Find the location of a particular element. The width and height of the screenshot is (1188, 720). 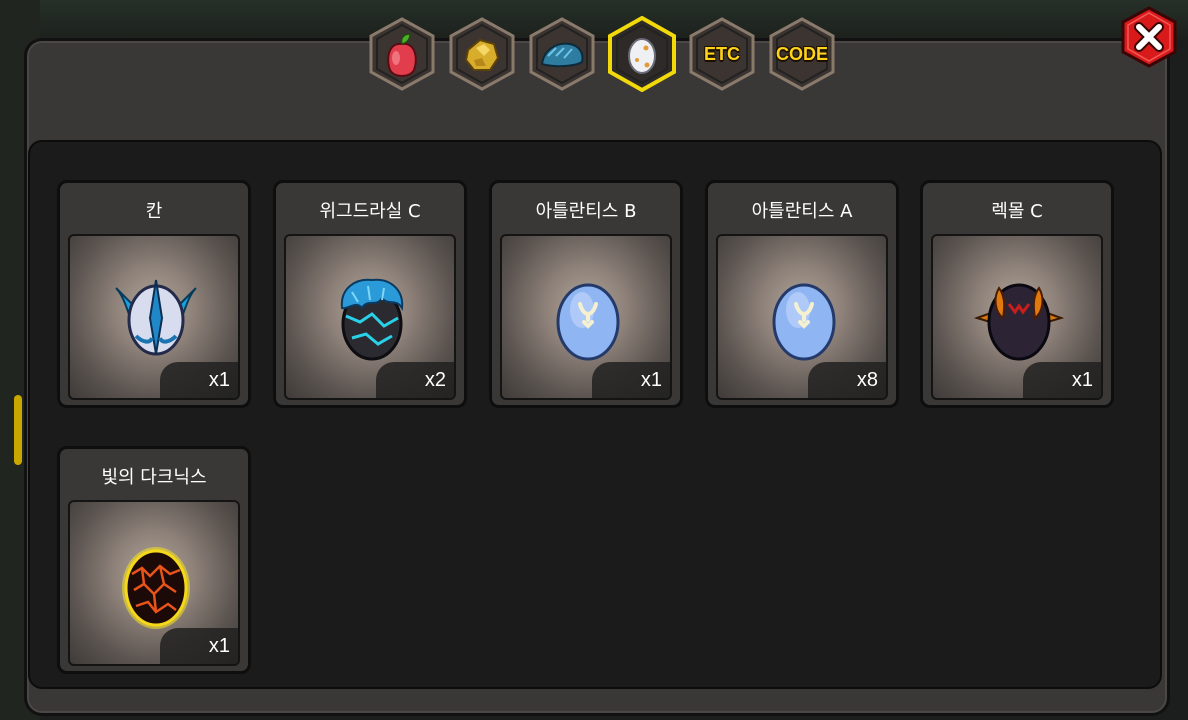

item-card: 아틀란티스 B x1 is located at coordinates (586, 294).